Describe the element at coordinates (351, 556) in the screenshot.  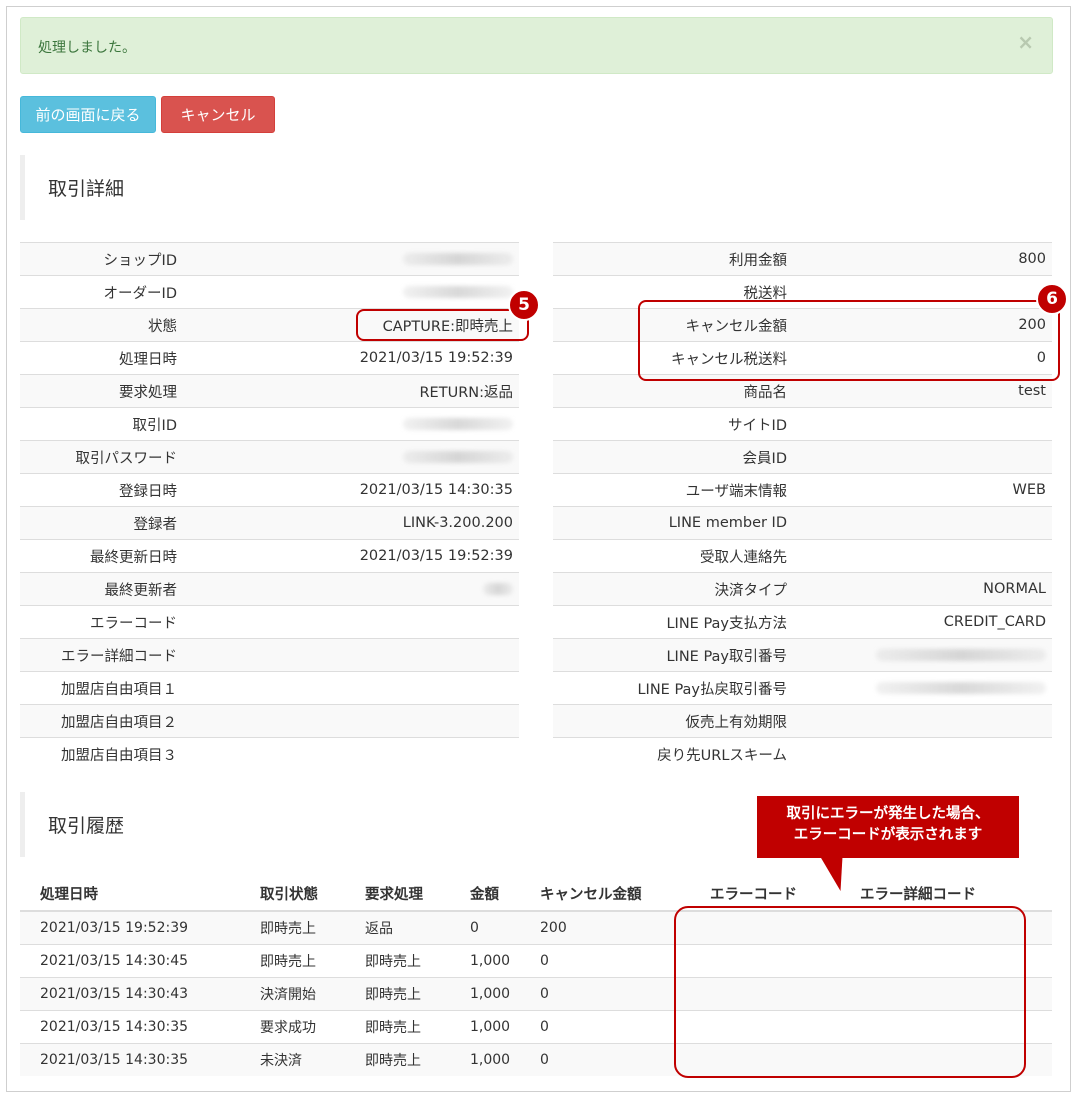
I see `detail-value: 2021/03/15 19:52:39` at that location.